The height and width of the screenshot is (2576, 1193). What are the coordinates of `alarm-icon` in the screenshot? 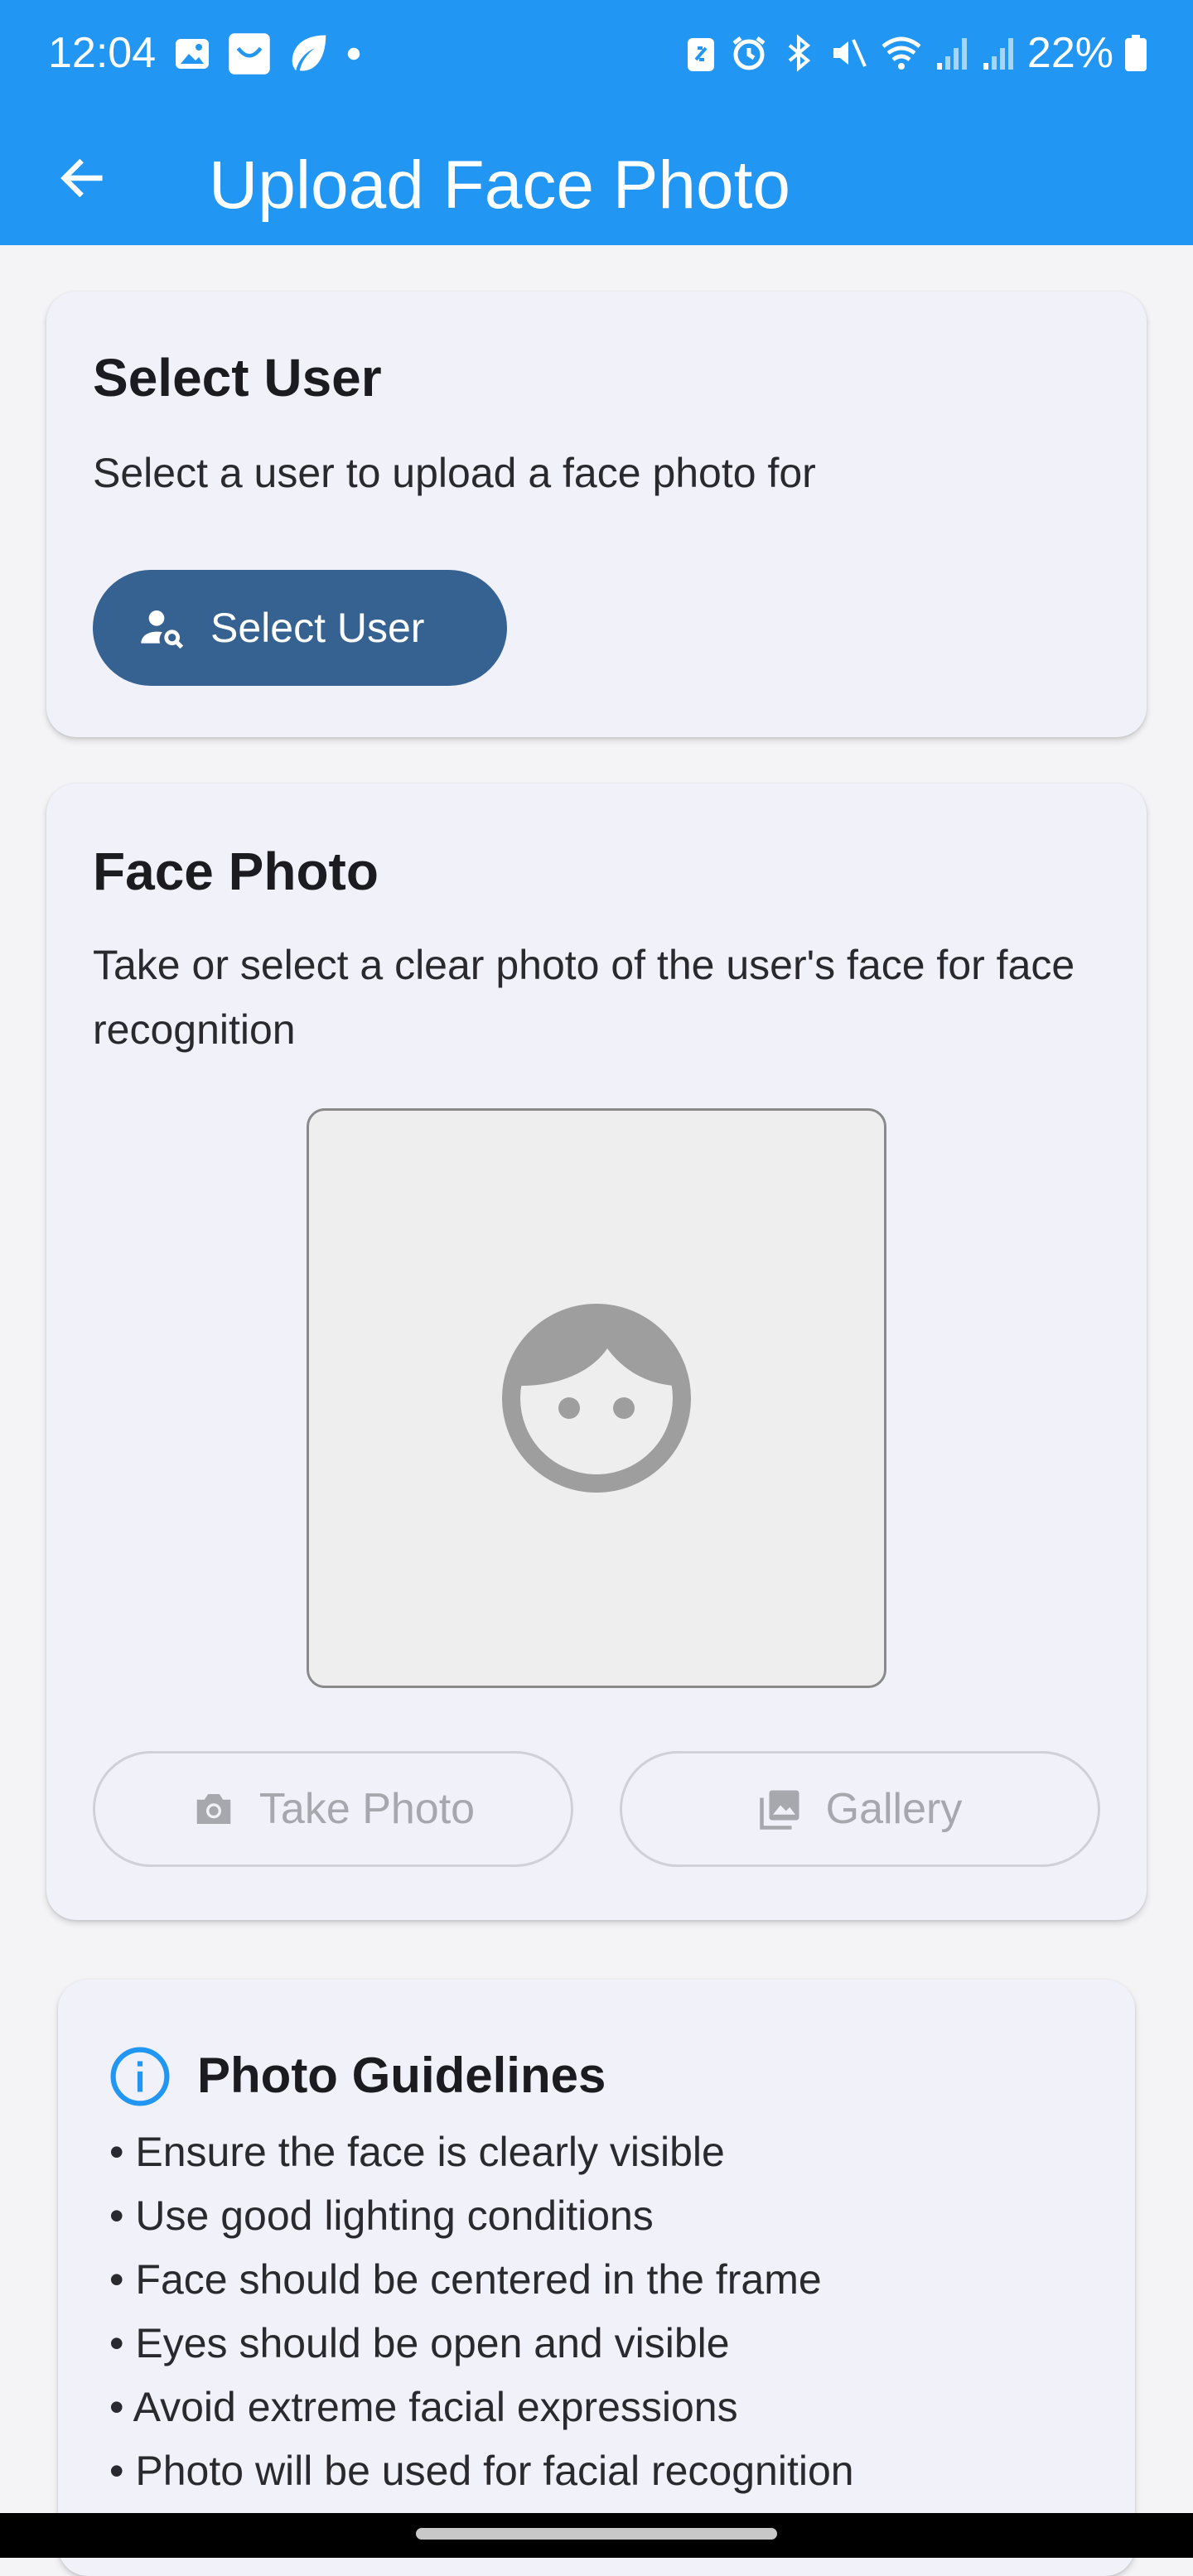 It's located at (749, 53).